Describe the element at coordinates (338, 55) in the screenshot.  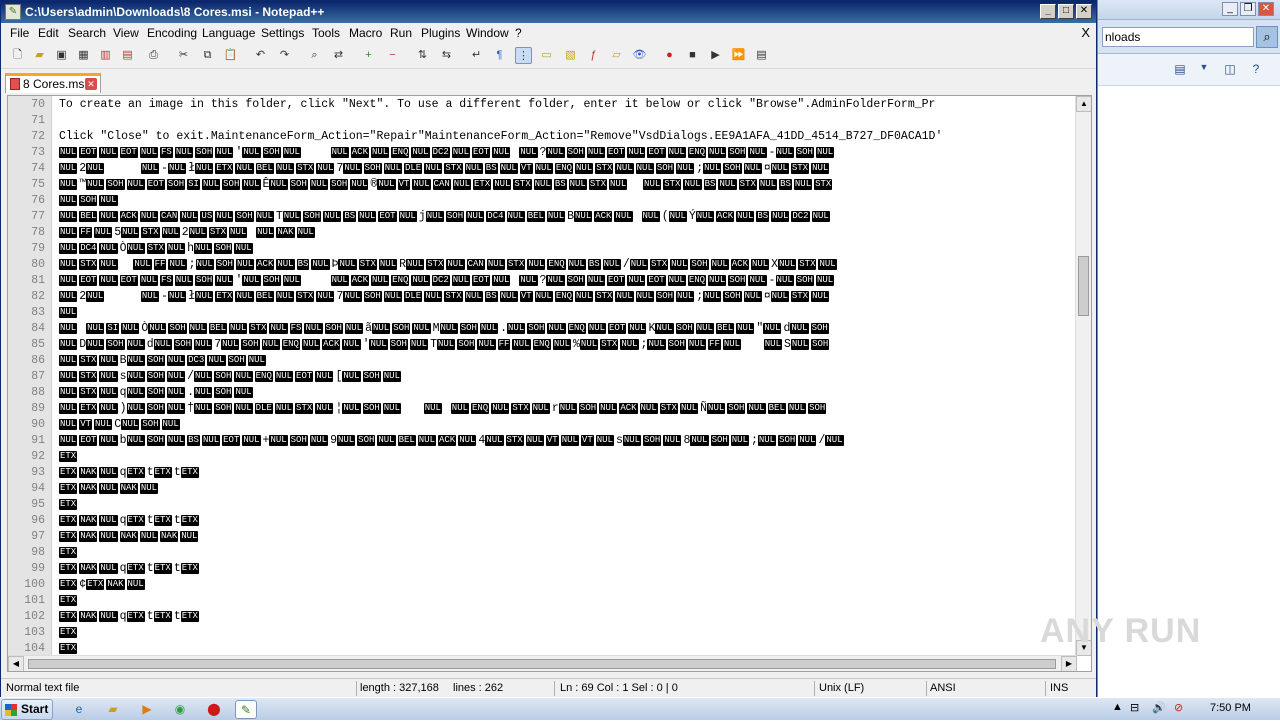
I see `replace-icon: ⇄` at that location.